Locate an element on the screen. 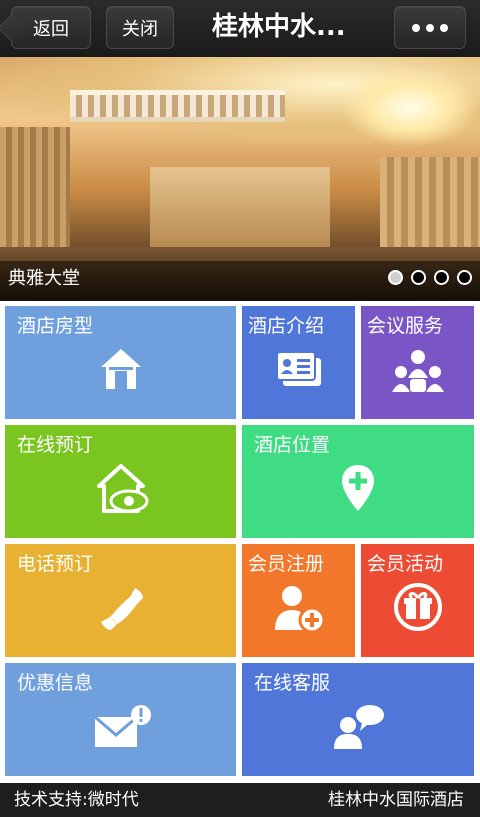 The width and height of the screenshot is (480, 817). add-user-icon is located at coordinates (300, 610).